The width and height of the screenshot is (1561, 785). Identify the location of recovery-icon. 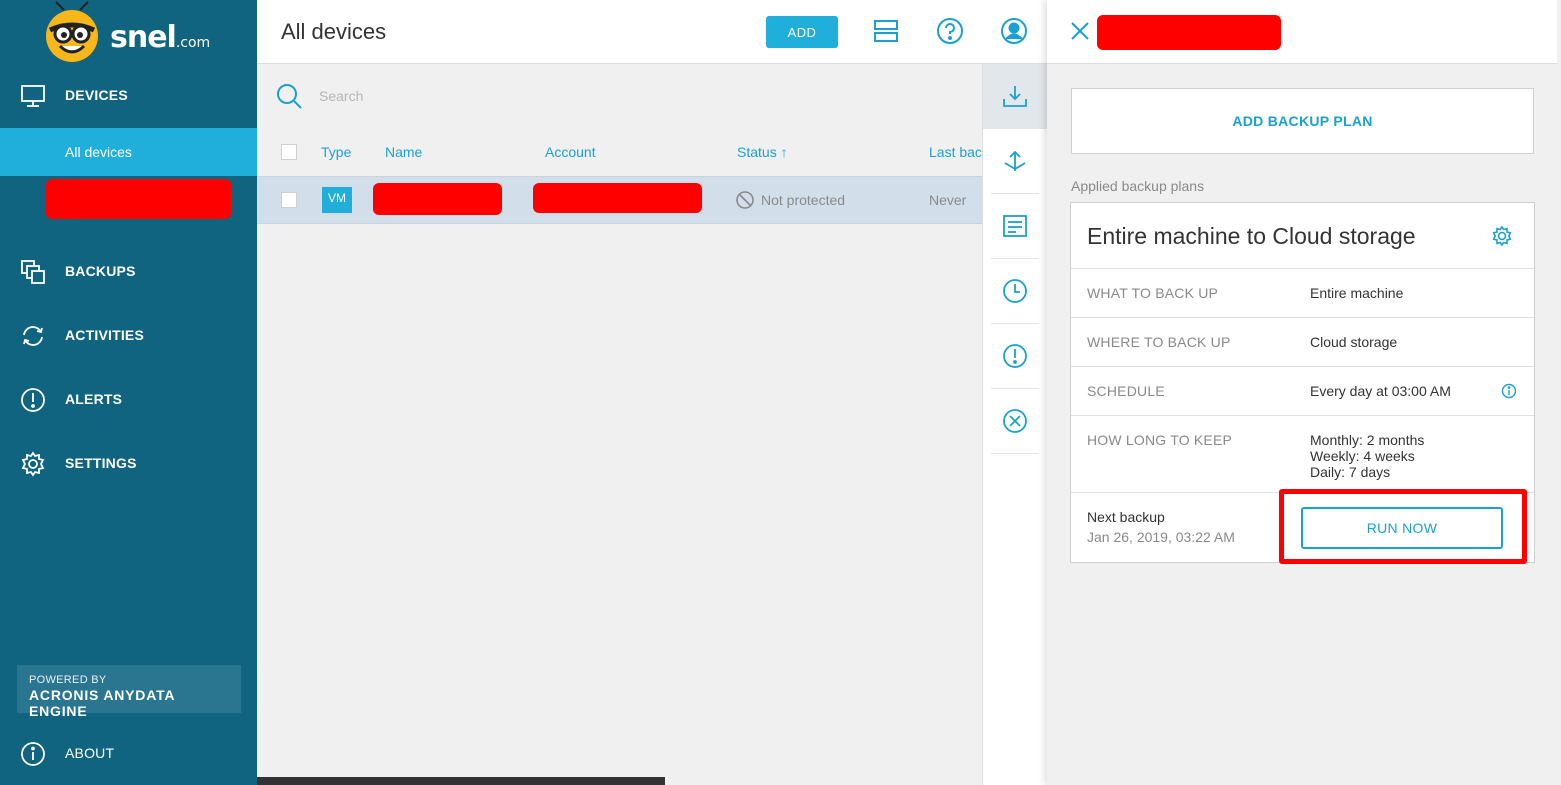
(1015, 160).